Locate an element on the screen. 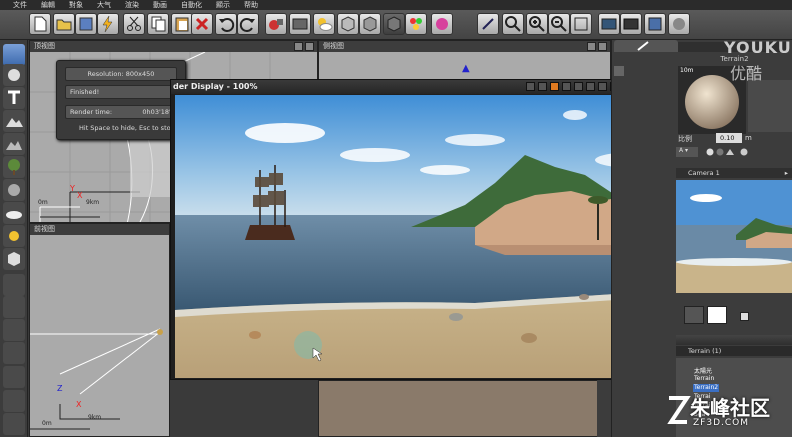  menu-automation: 自動化 is located at coordinates (191, 5).